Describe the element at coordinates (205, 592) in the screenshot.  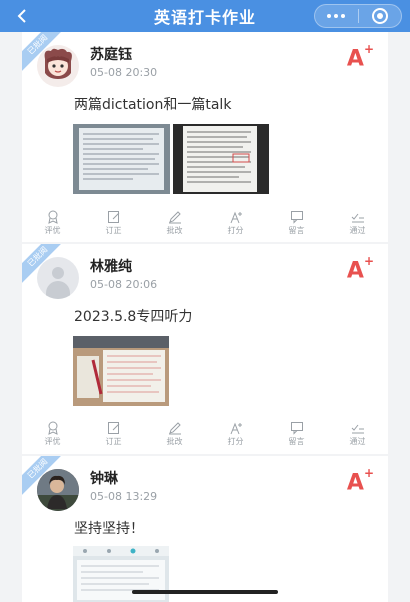
I see `home-indicator` at that location.